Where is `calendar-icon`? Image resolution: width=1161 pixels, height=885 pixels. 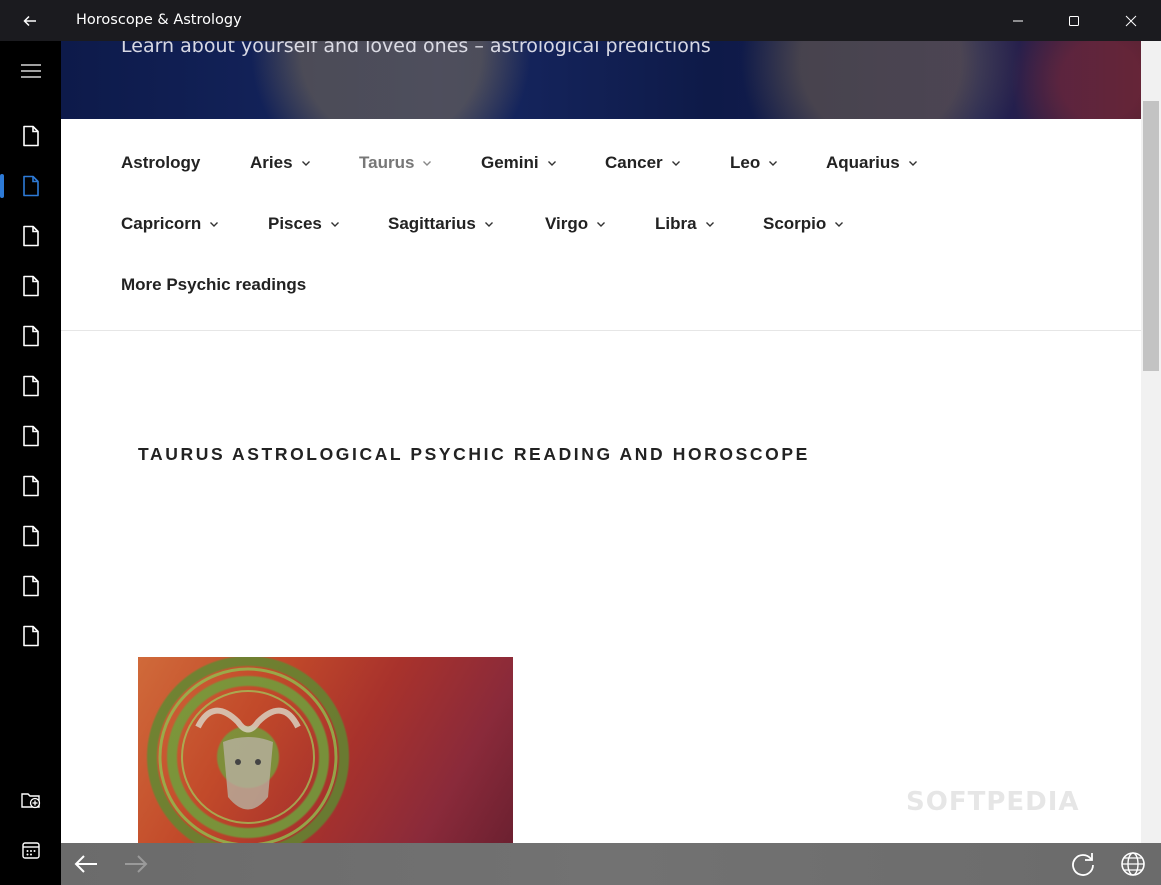
calendar-icon is located at coordinates (30, 850).